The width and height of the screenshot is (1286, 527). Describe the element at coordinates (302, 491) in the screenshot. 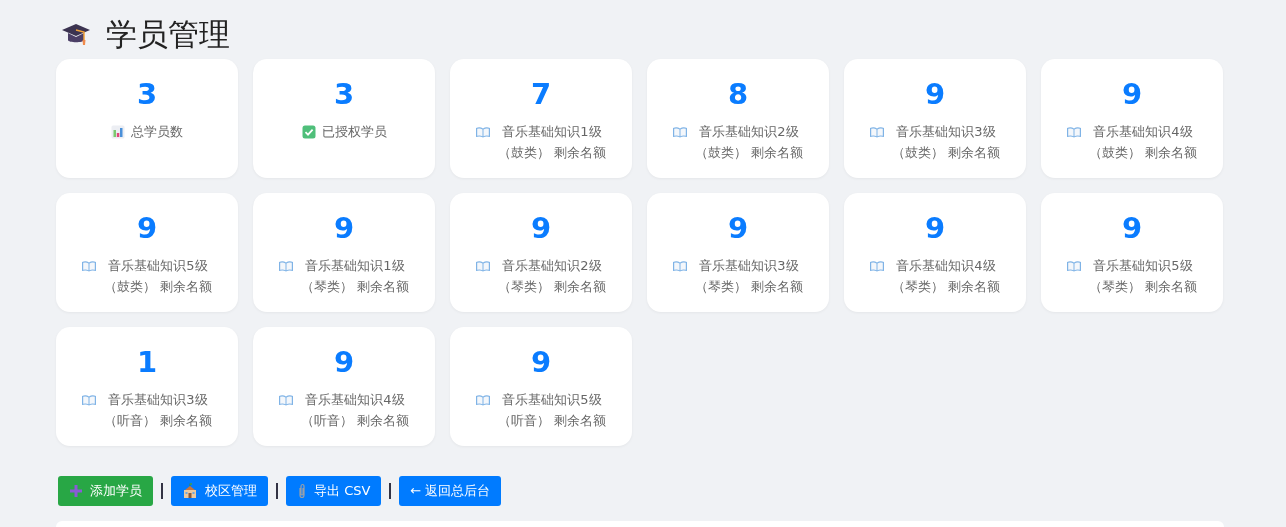

I see `paperclip-icon` at that location.